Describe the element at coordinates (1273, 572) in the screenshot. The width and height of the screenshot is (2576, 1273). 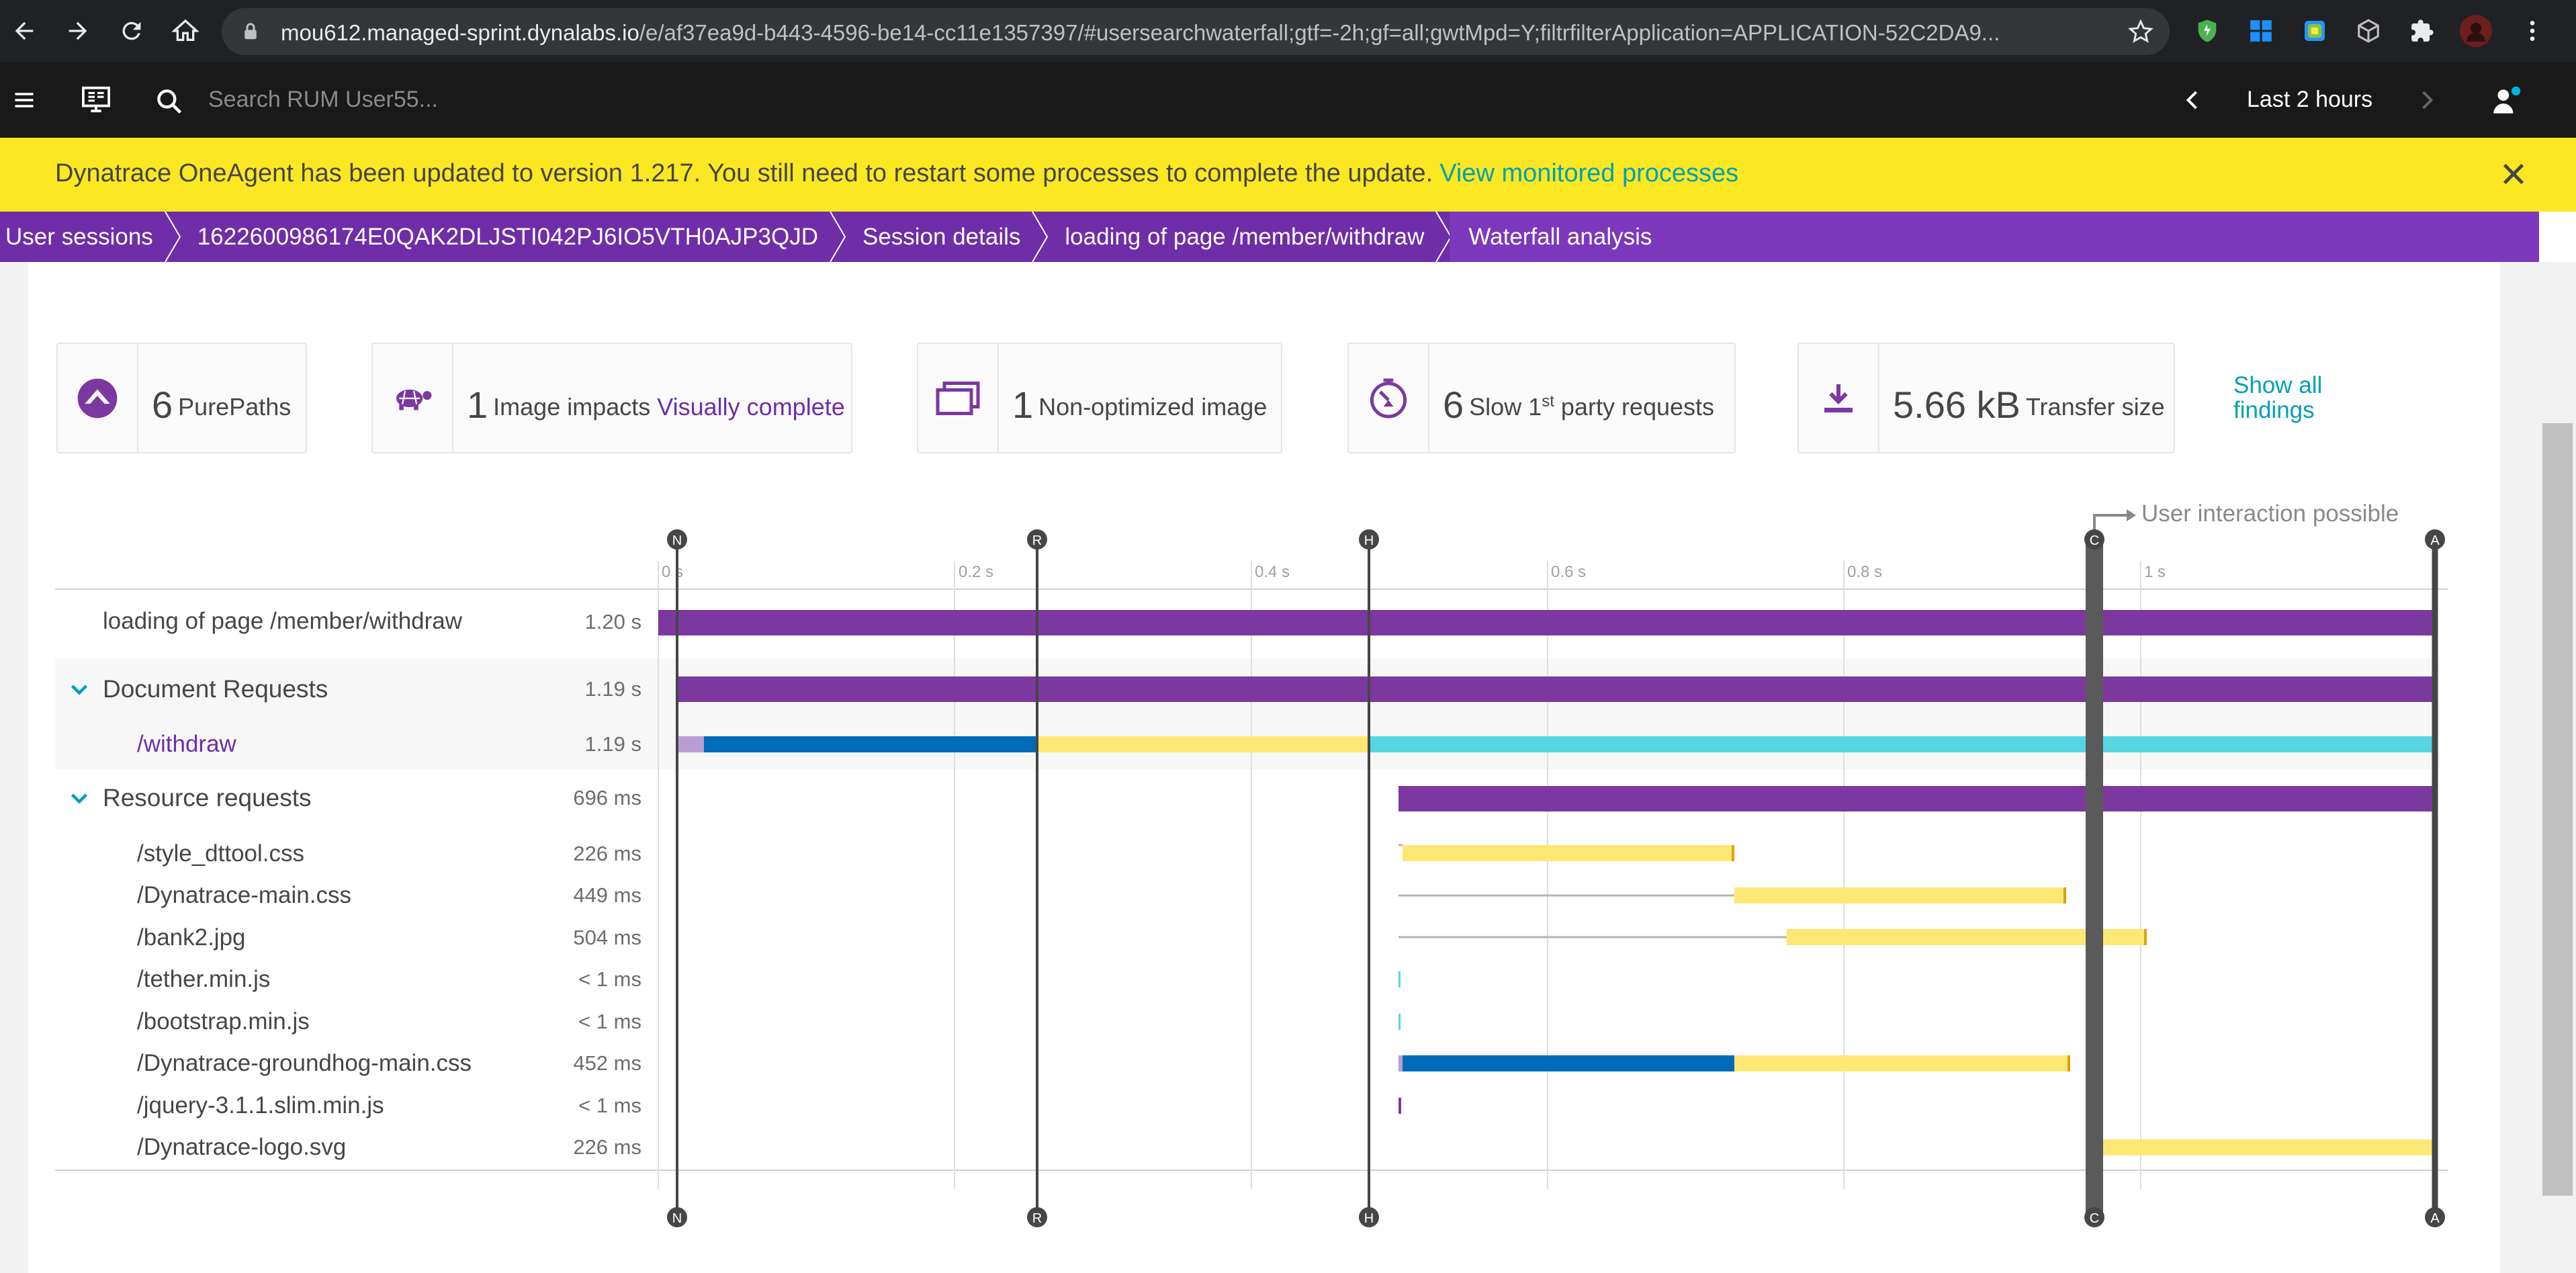
I see `tick-label: 0.4 s` at that location.